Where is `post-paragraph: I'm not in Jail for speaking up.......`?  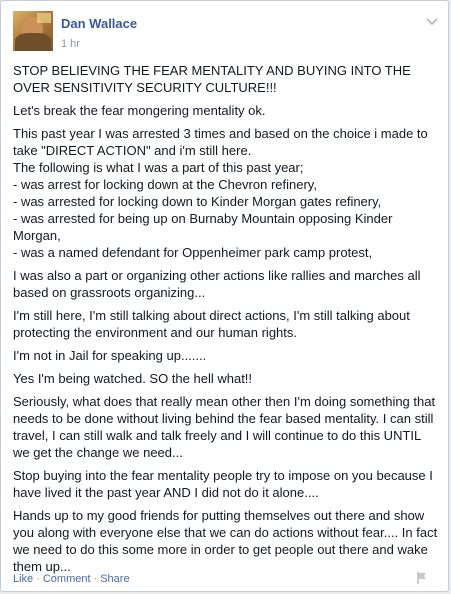 post-paragraph: I'm not in Jail for speaking up....... is located at coordinates (110, 355).